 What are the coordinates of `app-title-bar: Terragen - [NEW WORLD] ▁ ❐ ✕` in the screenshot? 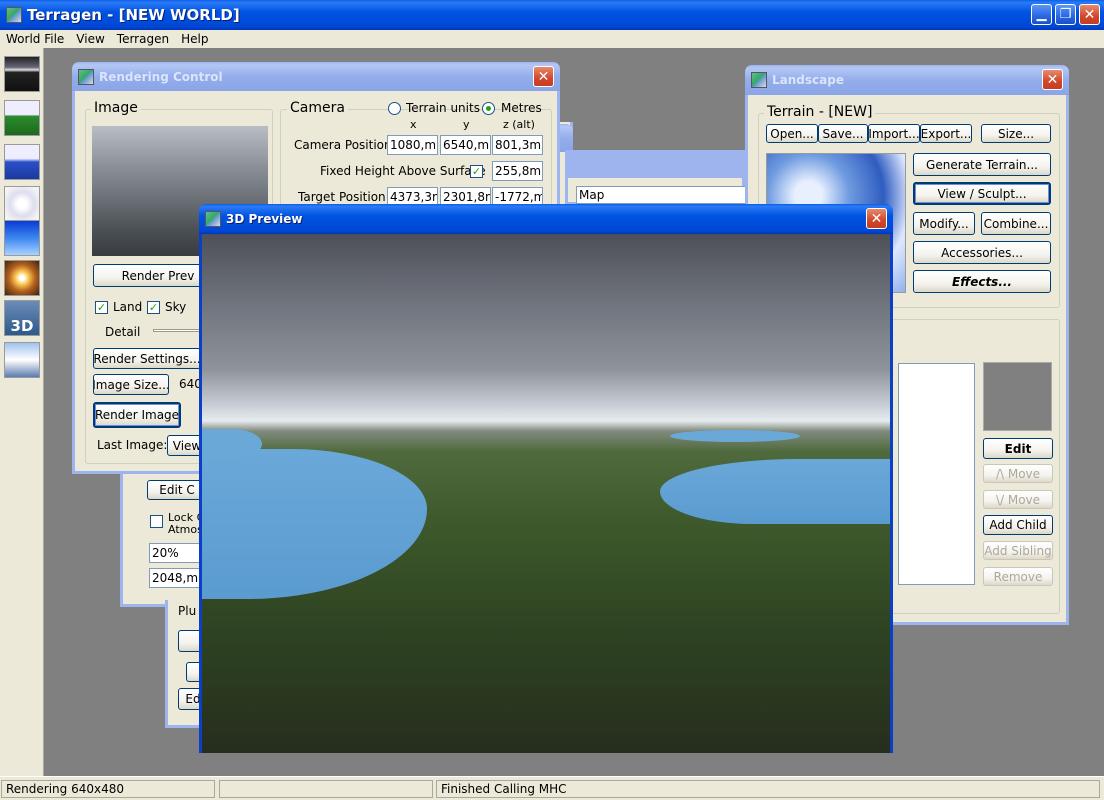 It's located at (552, 15).